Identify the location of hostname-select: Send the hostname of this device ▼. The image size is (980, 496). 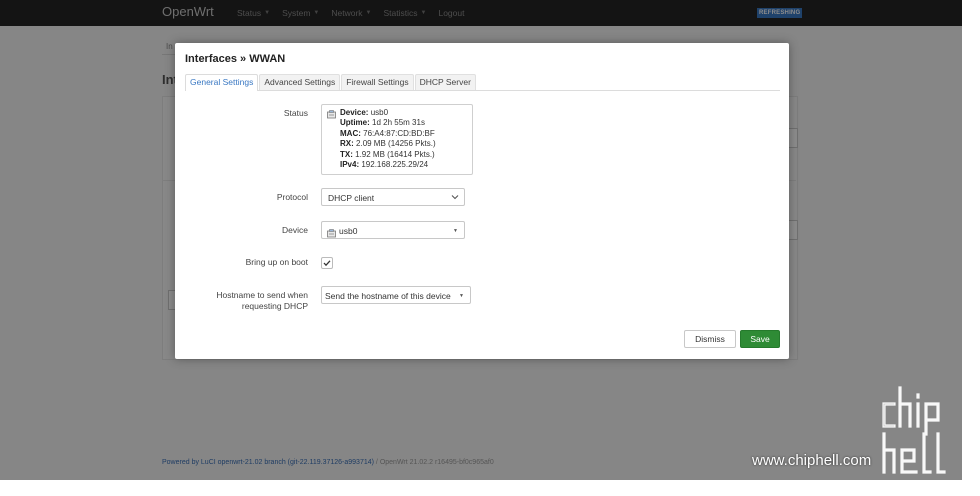
(396, 295).